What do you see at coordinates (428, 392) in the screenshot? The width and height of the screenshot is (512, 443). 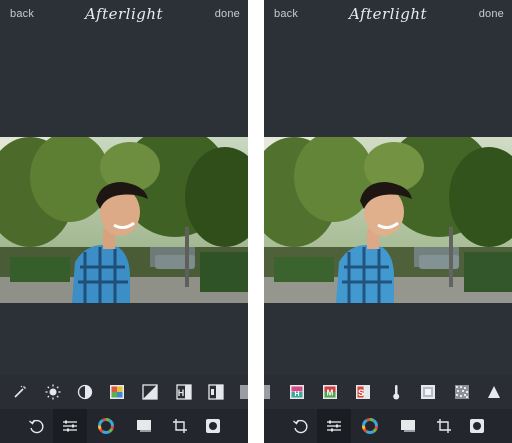 I see `grain-icon` at bounding box center [428, 392].